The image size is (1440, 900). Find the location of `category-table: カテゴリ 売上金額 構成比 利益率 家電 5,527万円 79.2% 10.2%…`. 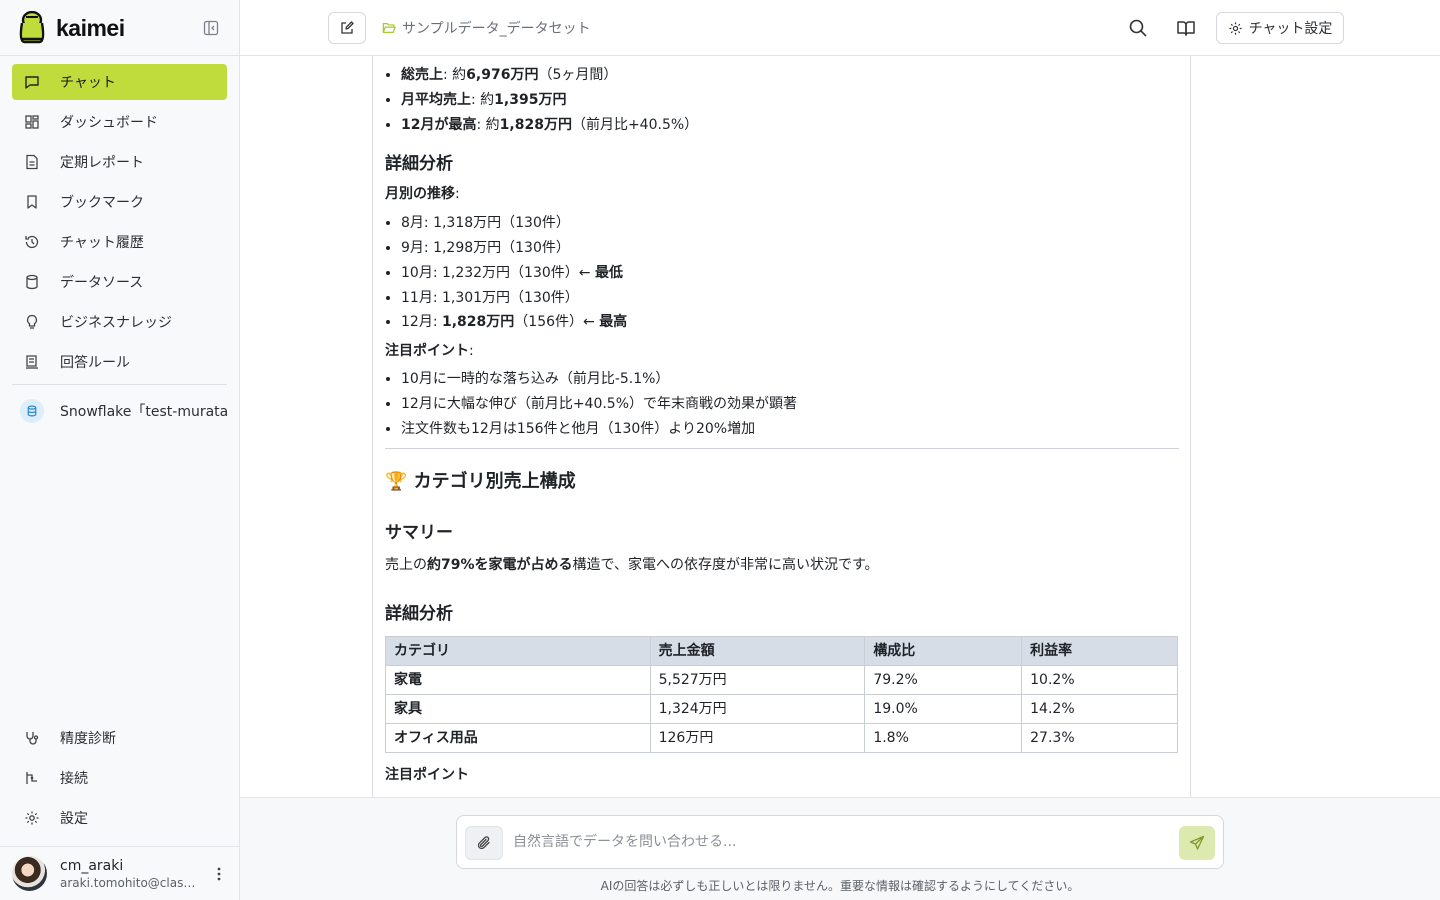

category-table: カテゴリ 売上金額 構成比 利益率 家電 5,527万円 79.2% 10.2%… is located at coordinates (781, 695).